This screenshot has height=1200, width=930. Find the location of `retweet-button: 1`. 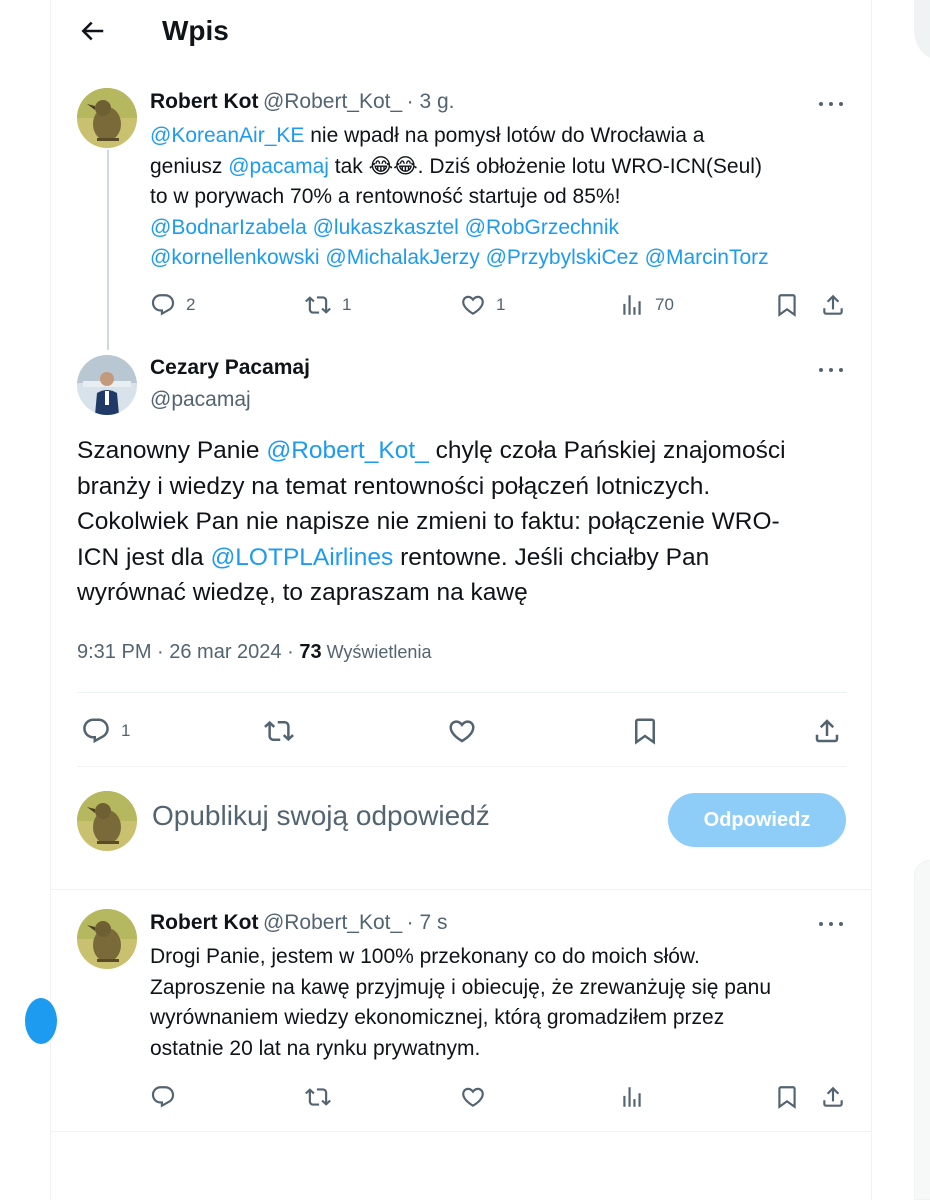

retweet-button: 1 is located at coordinates (327, 305).